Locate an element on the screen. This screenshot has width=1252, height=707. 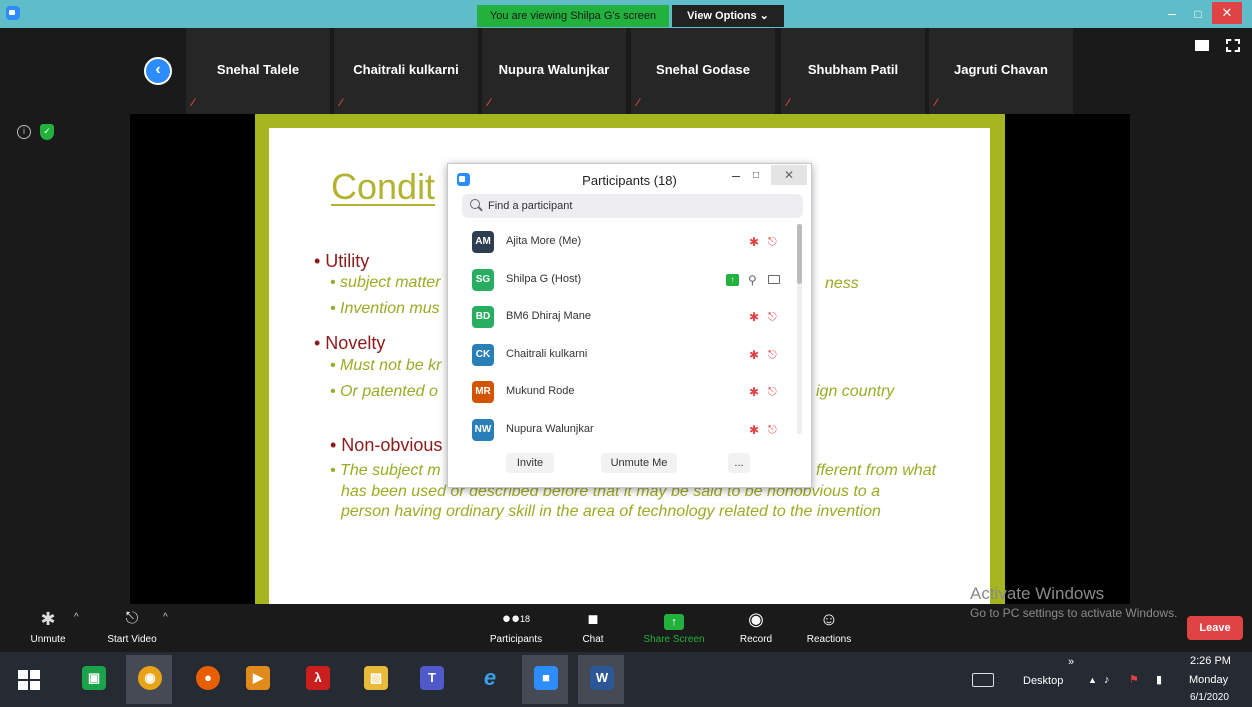
slide-heading-utility: • Utility is located at coordinates (342, 261).